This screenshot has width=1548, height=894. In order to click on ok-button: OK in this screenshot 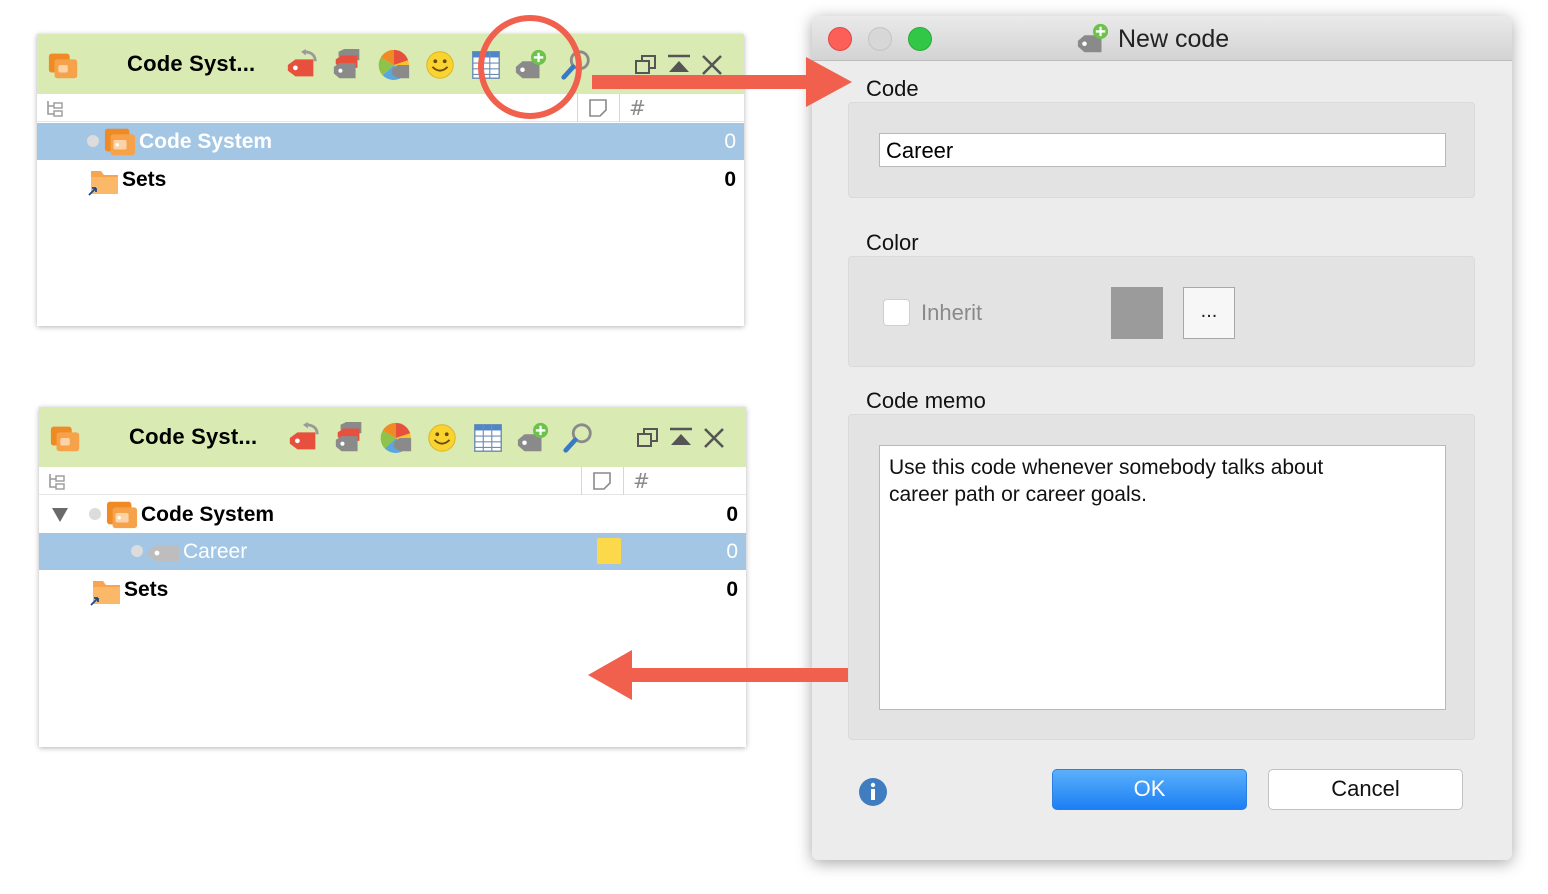, I will do `click(1149, 789)`.